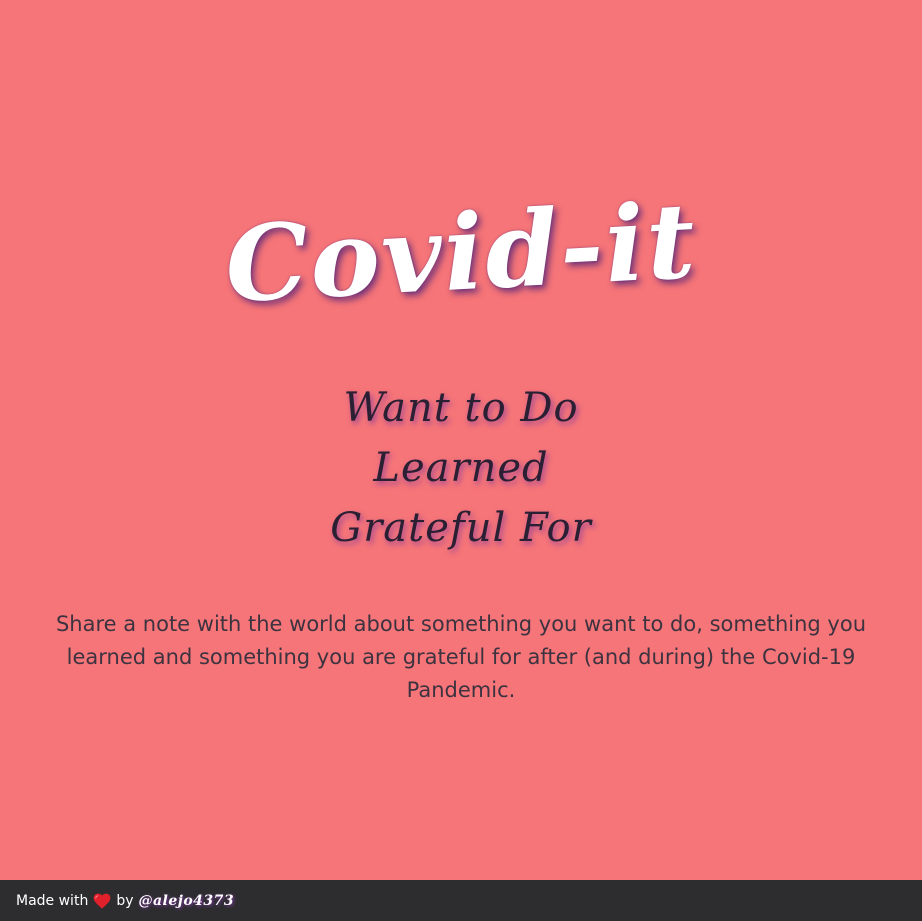 The width and height of the screenshot is (922, 921). I want to click on subtitle-learned: Learned, so click(461, 468).